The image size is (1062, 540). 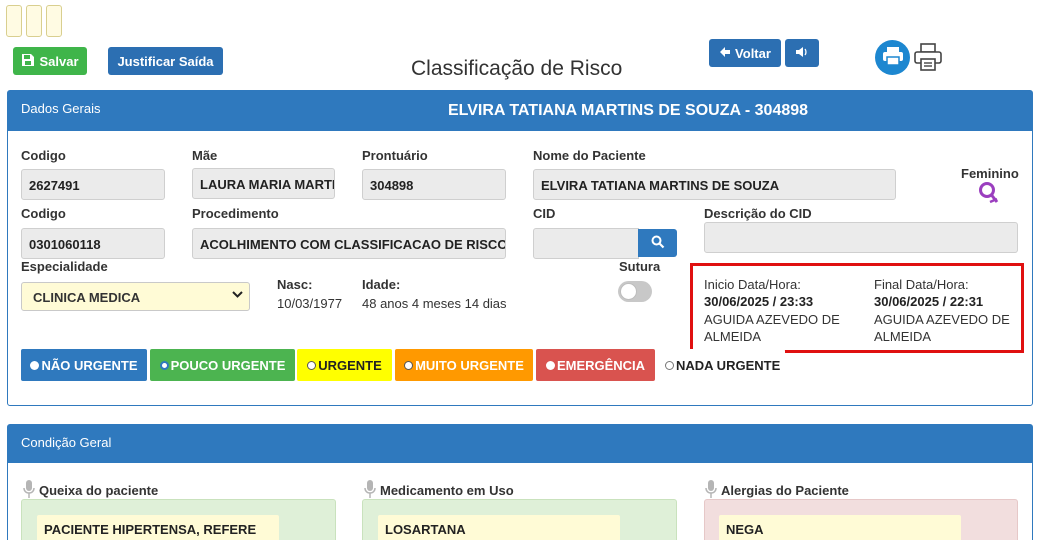 What do you see at coordinates (759, 301) in the screenshot?
I see `inicio-value: 30/06/2025 / 23:33` at bounding box center [759, 301].